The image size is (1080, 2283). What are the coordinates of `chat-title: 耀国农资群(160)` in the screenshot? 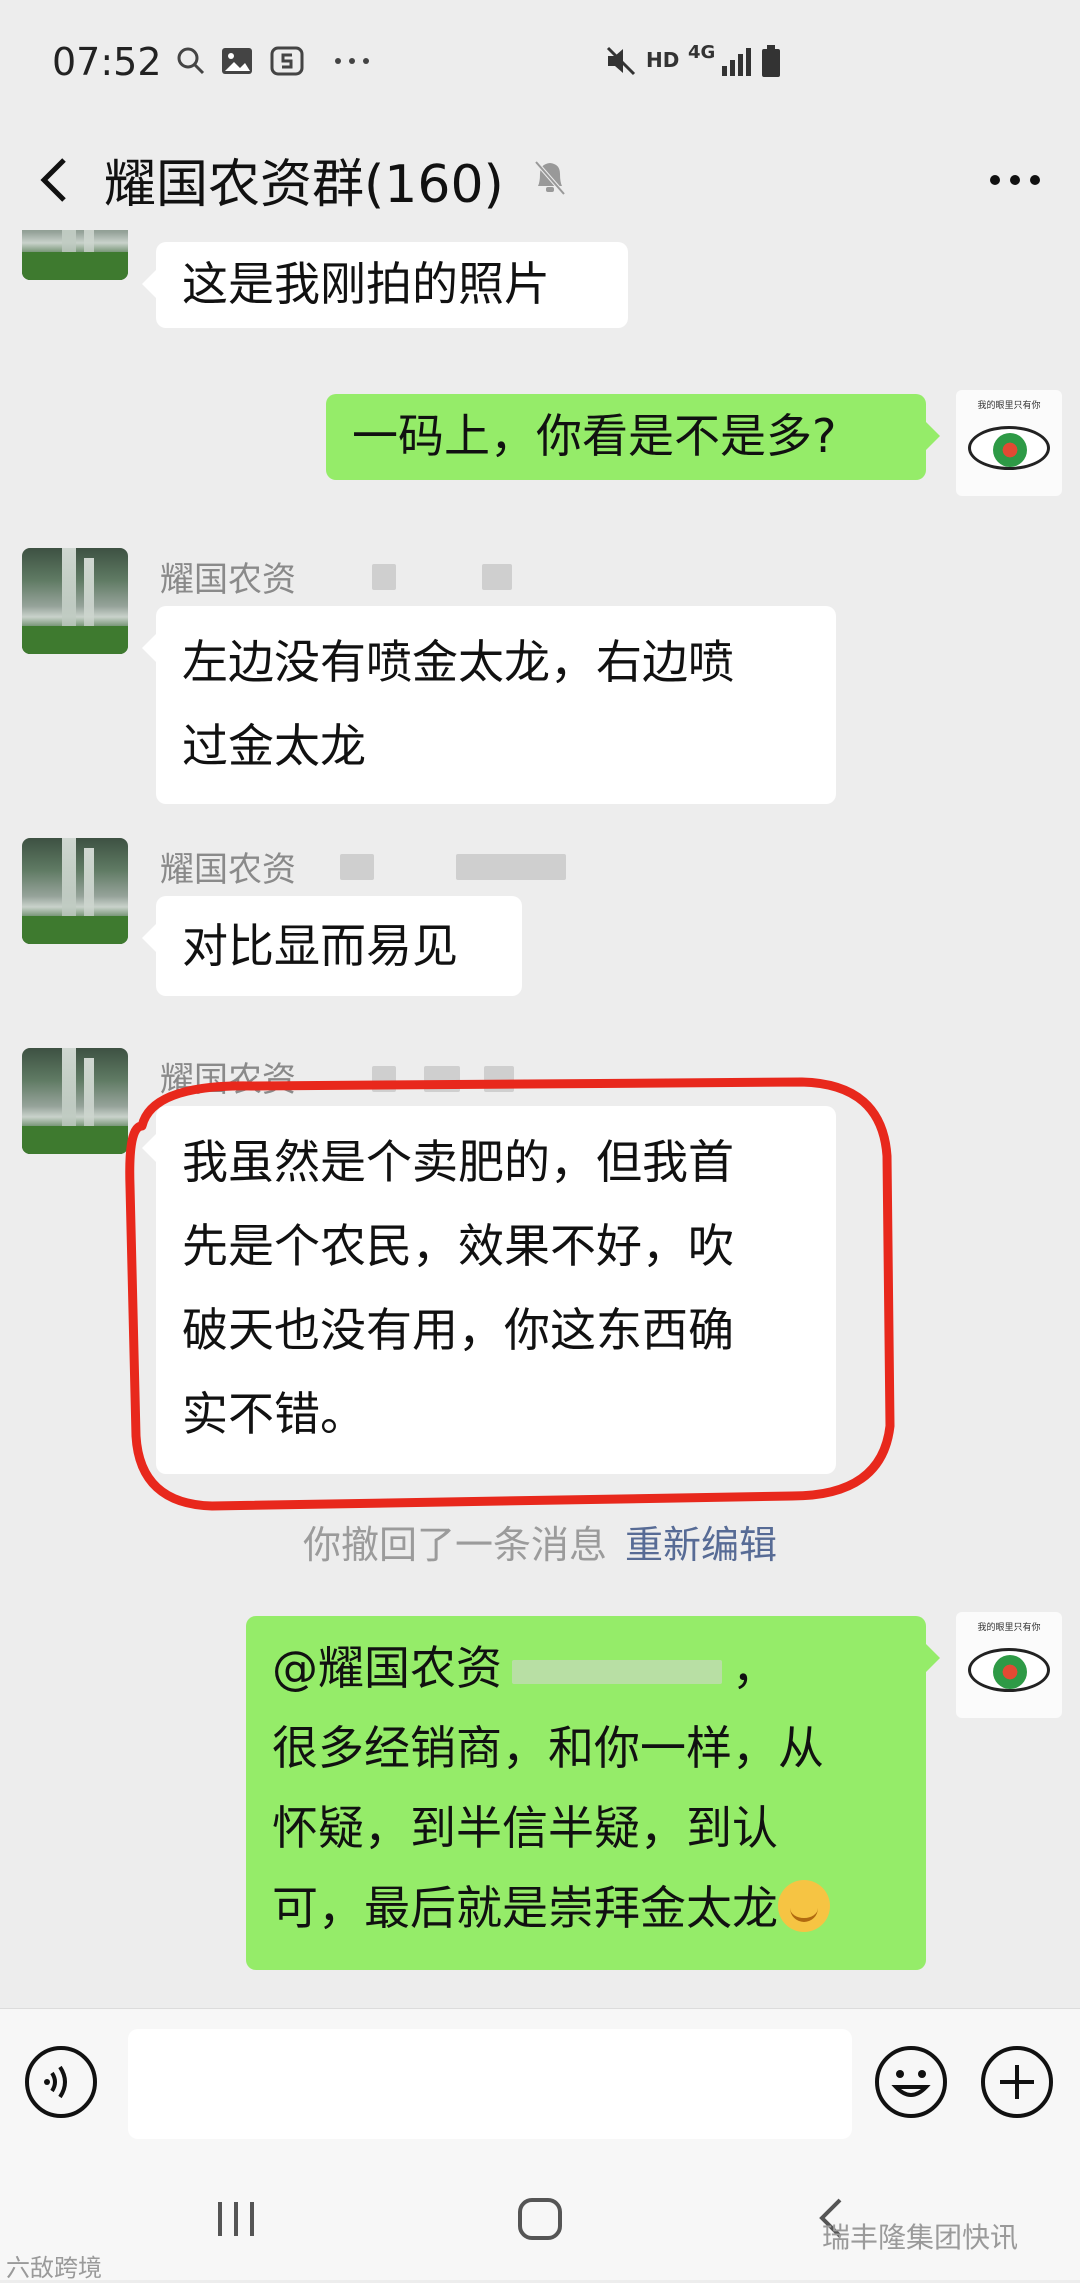 It's located at (304, 185).